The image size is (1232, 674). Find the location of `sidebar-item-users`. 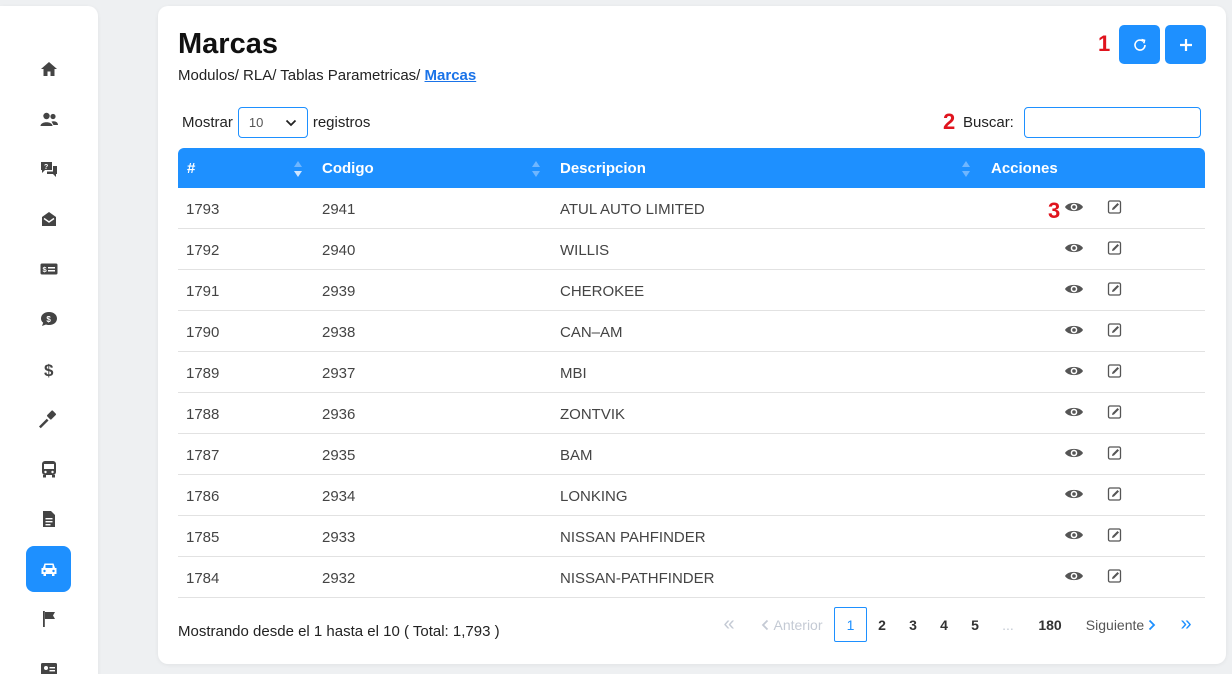

sidebar-item-users is located at coordinates (48, 119).